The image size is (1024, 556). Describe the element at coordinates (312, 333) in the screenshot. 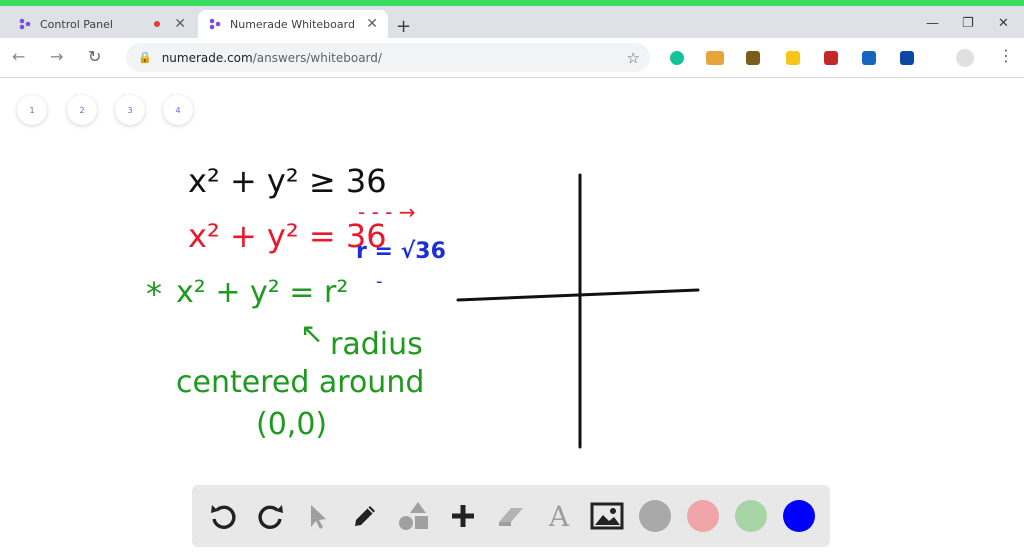

I see `arrow-up-text: ↖` at that location.